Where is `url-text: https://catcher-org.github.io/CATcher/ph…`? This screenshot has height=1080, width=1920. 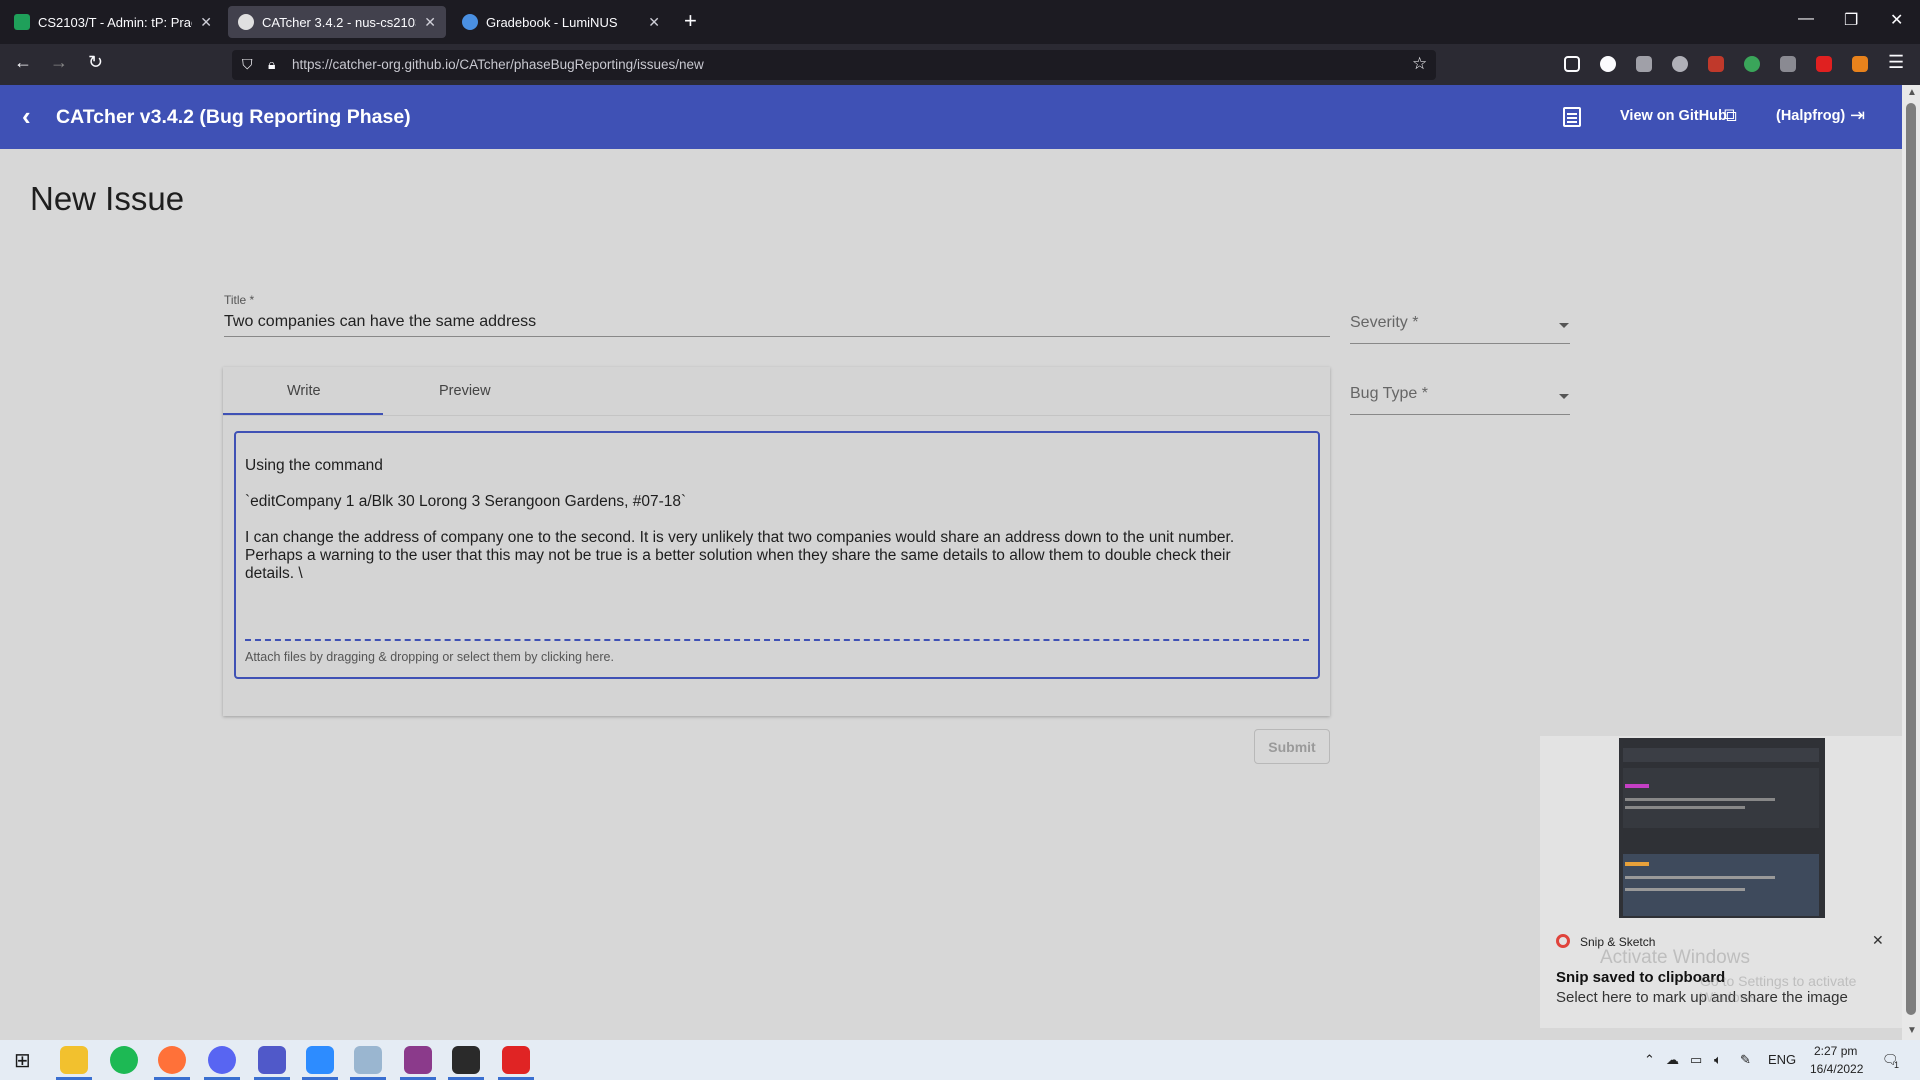 url-text: https://catcher-org.github.io/CATcher/ph… is located at coordinates (498, 64).